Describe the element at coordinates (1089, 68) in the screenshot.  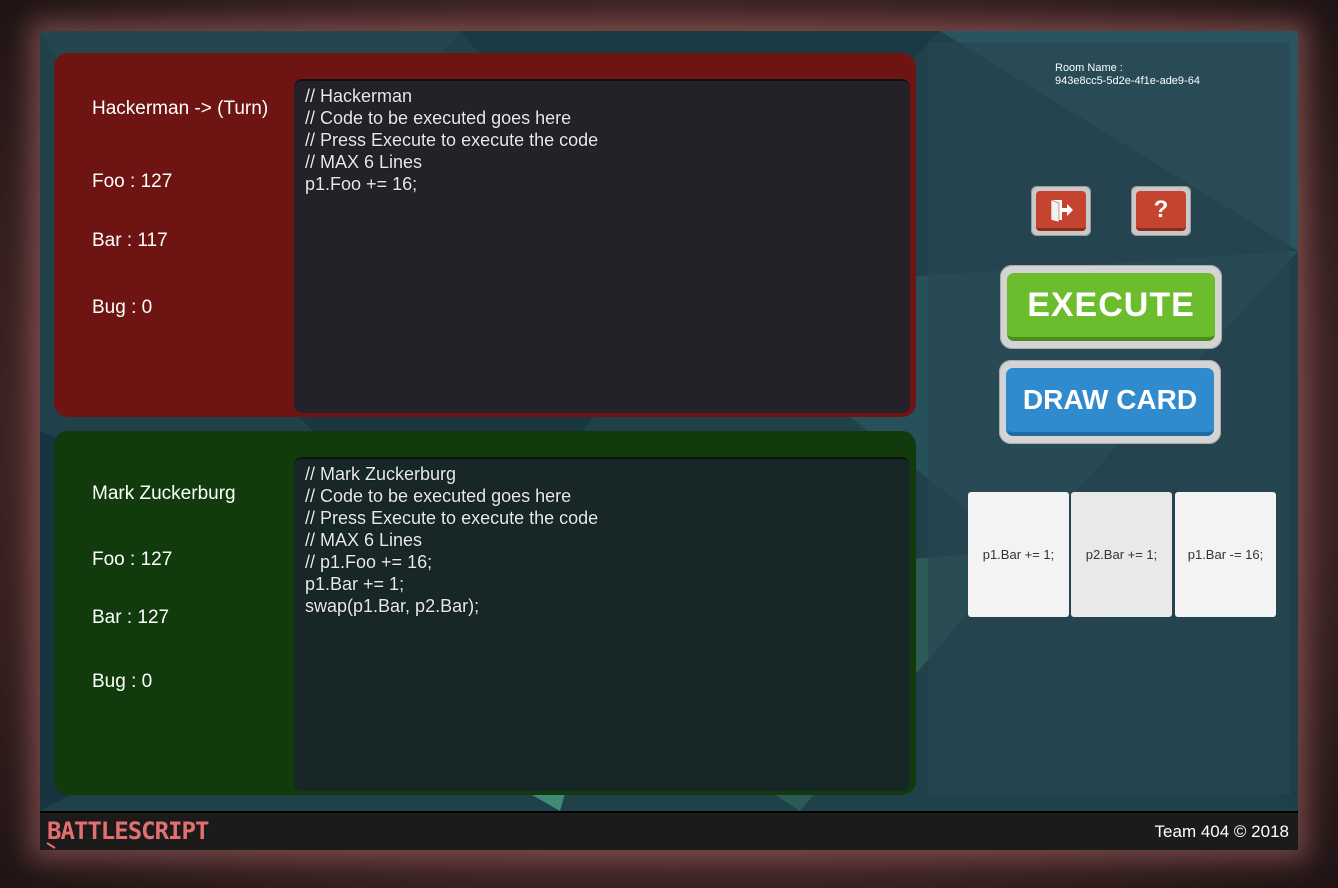
I see `room-name-label: Room Name :` at that location.